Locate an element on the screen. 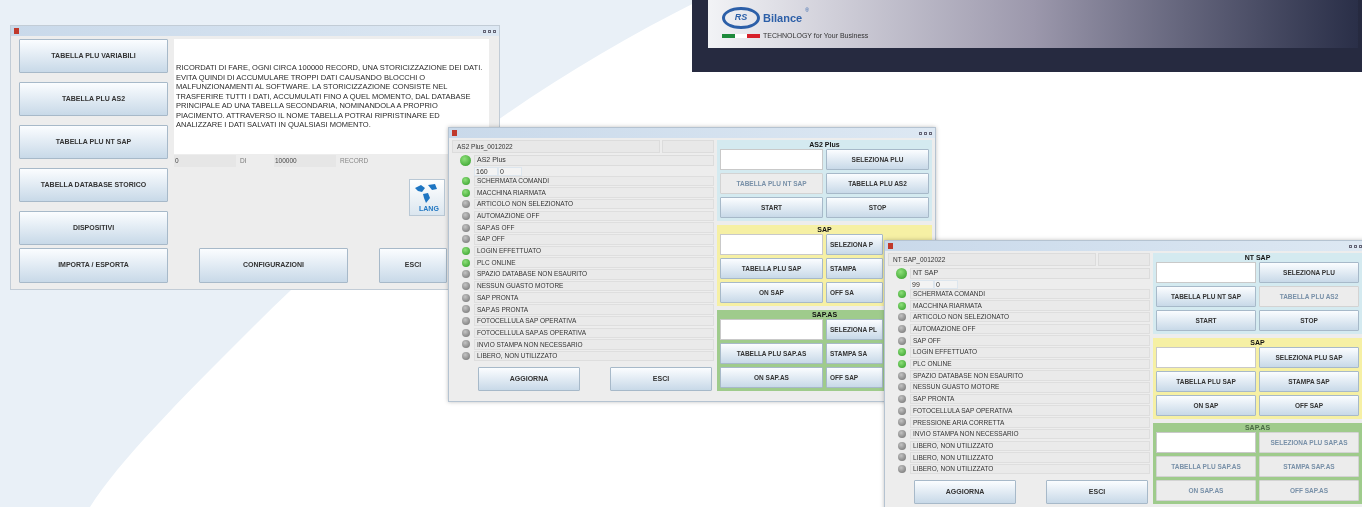  logo-letters: RS is located at coordinates (741, 18).